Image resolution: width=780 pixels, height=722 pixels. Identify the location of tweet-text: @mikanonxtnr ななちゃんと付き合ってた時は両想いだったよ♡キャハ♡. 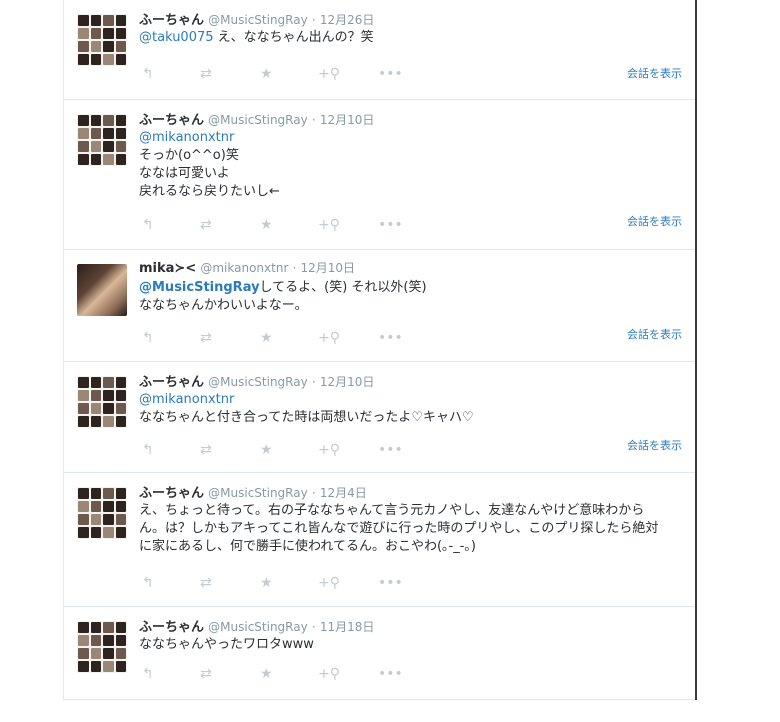
(416, 409).